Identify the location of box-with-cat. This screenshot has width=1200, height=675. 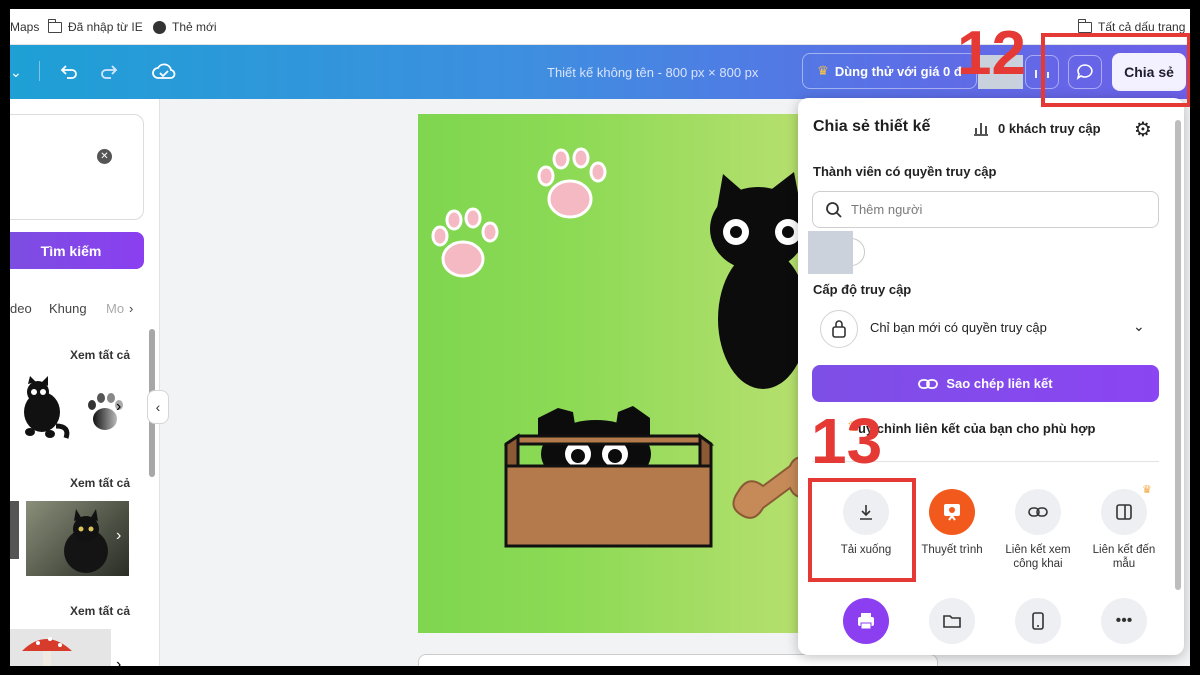
(609, 477).